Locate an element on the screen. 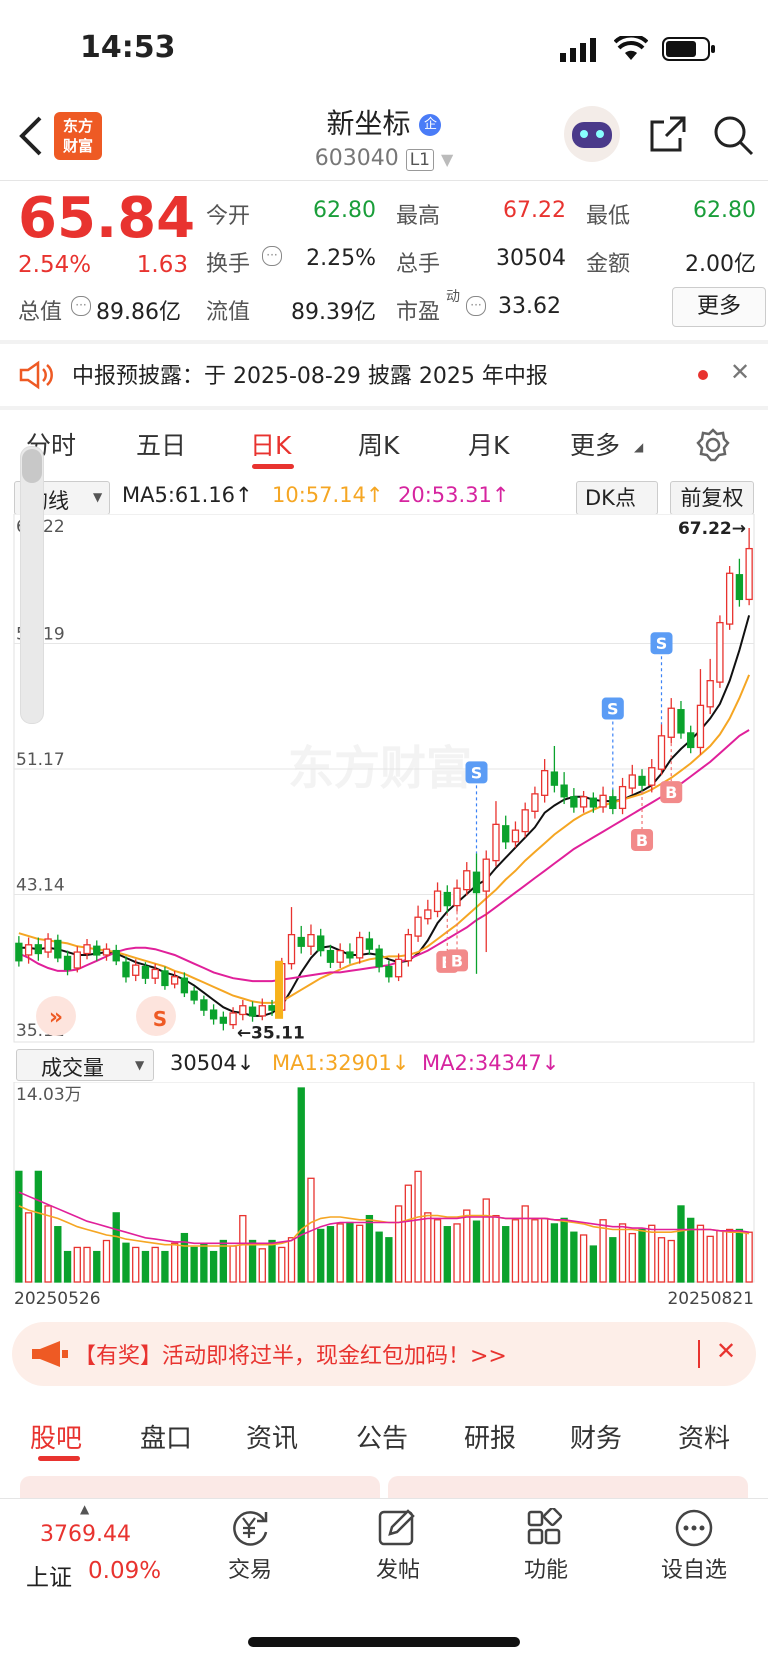  volume-now: 30504↓ is located at coordinates (212, 1063).